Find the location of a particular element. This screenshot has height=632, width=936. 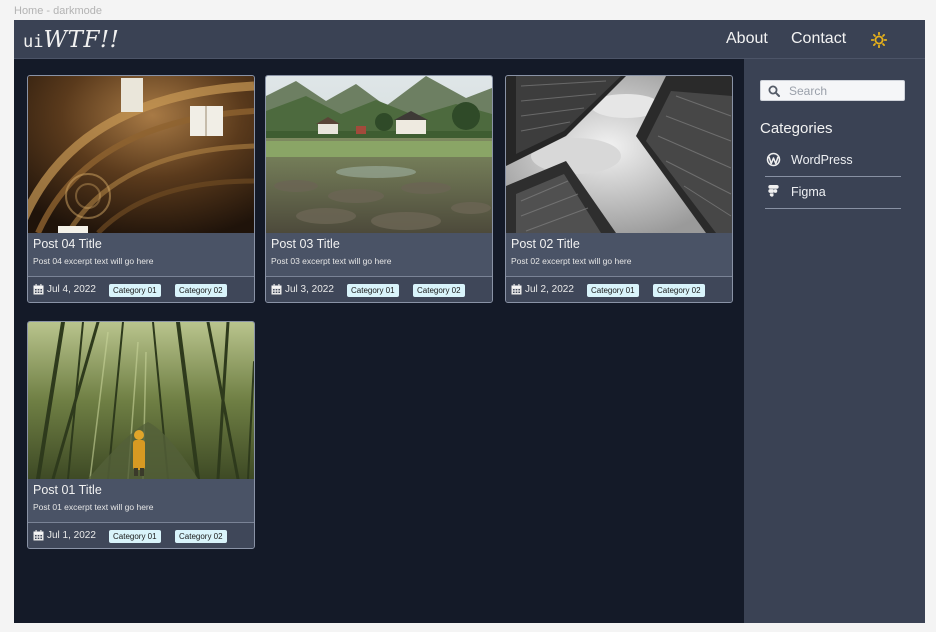

top-bar: uiWTF!! About Contact is located at coordinates (469, 39).